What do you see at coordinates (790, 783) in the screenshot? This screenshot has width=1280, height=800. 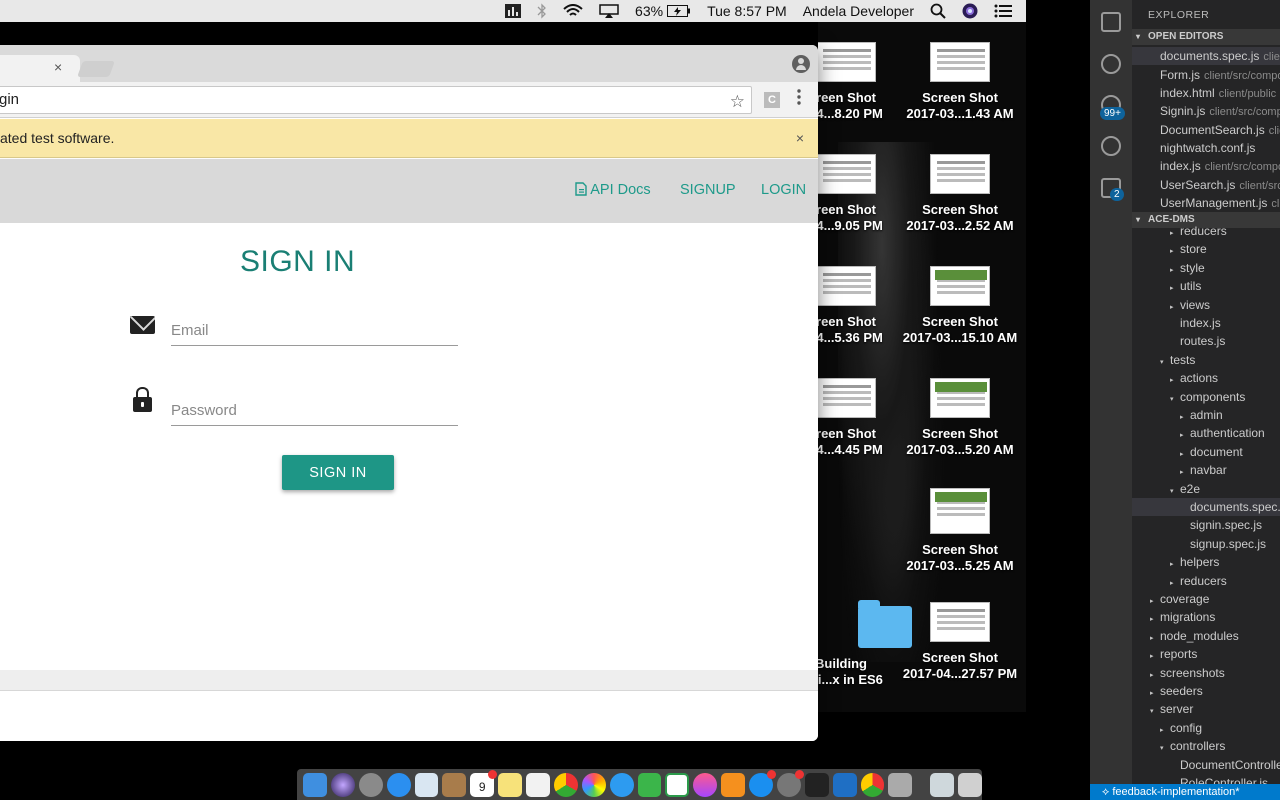 I see `system-preferences-icon` at bounding box center [790, 783].